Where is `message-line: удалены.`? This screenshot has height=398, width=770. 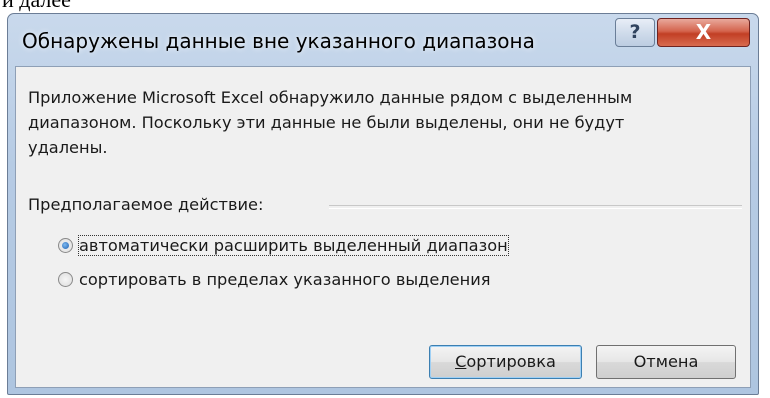
message-line: удалены. is located at coordinates (68, 147).